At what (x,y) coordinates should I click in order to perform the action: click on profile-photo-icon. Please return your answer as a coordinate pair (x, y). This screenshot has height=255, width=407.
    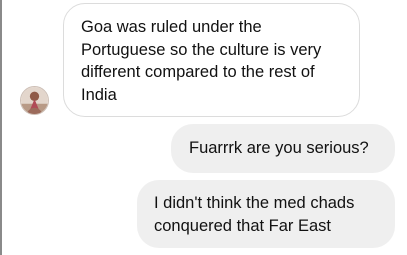
    Looking at the image, I should click on (34, 100).